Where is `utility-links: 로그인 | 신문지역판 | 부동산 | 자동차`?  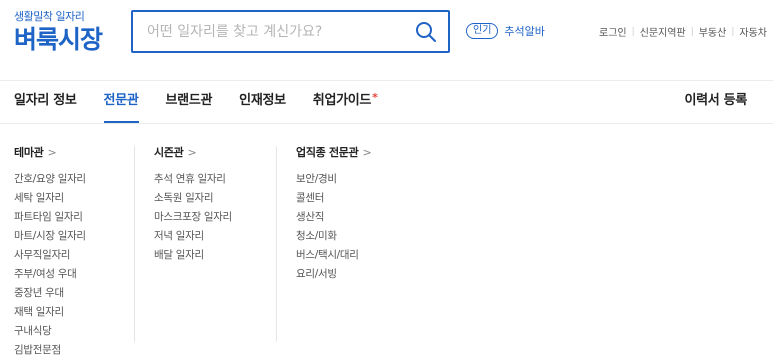 utility-links: 로그인 | 신문지역판 | 부동산 | 자동차 is located at coordinates (683, 32).